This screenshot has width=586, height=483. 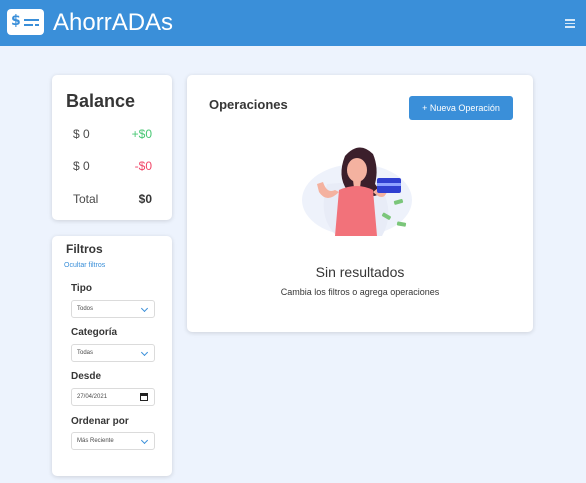 I want to click on empty-state-illustration-icon, so click(x=357, y=191).